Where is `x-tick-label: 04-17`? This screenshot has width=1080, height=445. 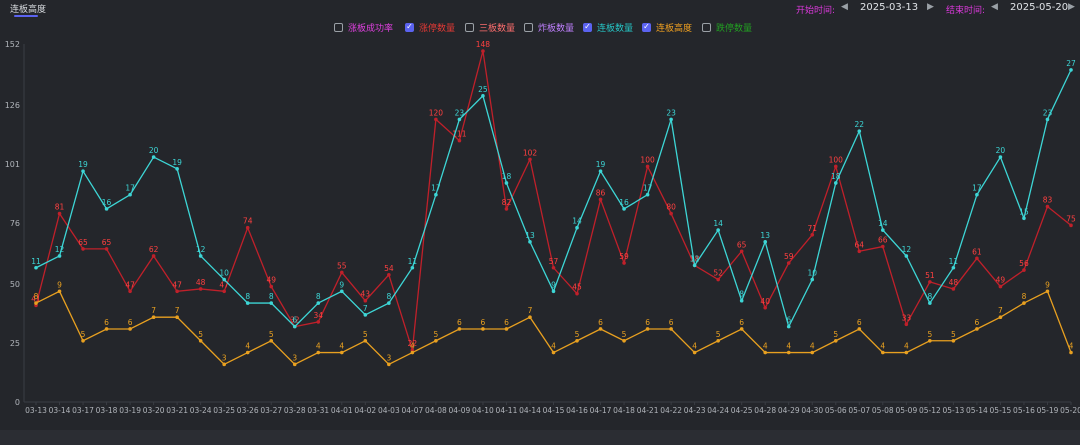
x-tick-label: 04-17 is located at coordinates (601, 410).